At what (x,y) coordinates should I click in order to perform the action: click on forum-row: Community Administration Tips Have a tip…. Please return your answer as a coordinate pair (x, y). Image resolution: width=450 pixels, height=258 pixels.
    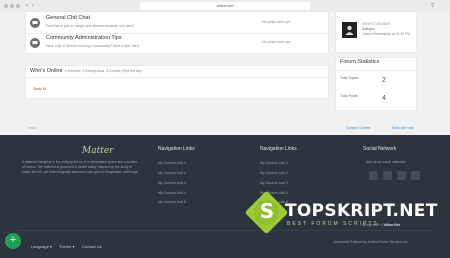
    Looking at the image, I should click on (176, 43).